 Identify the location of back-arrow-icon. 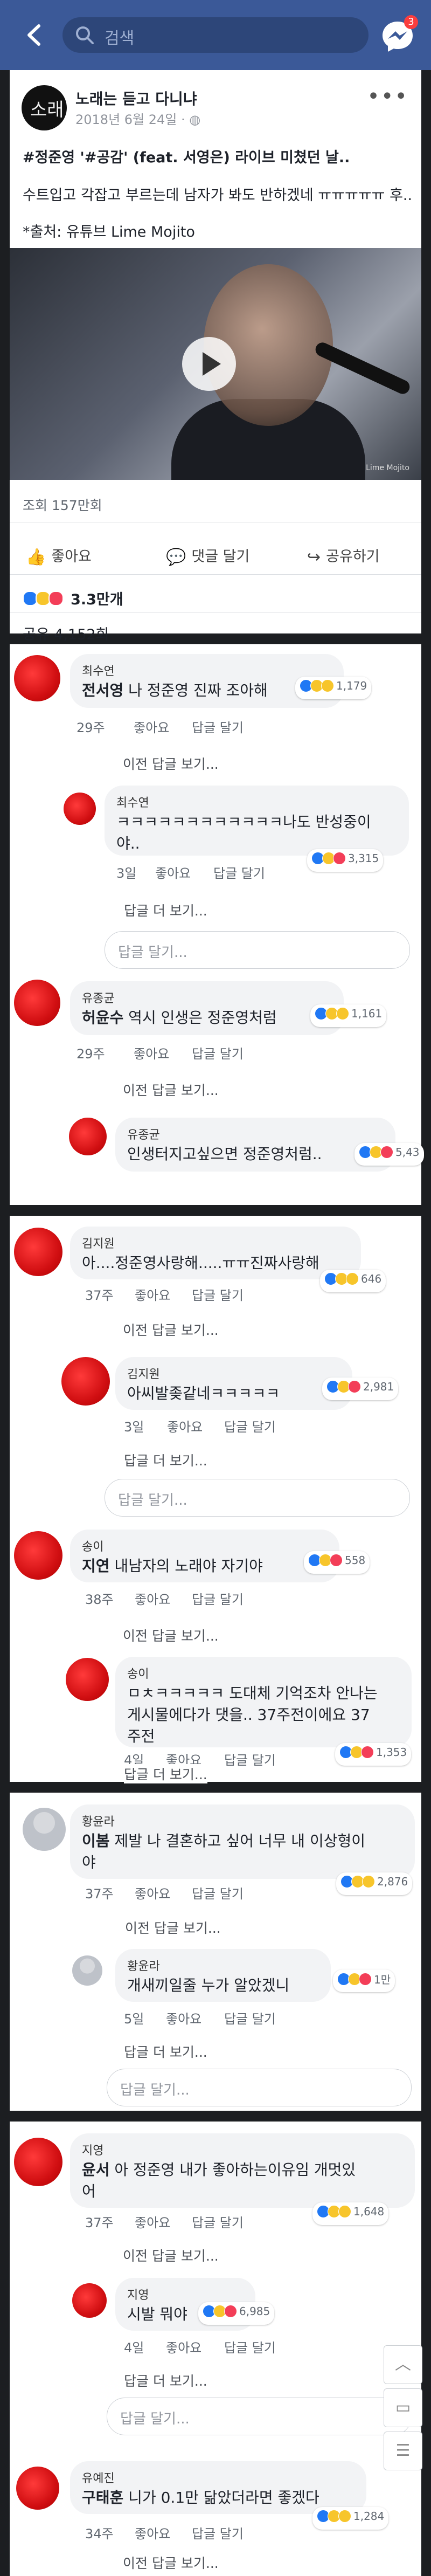
(35, 35).